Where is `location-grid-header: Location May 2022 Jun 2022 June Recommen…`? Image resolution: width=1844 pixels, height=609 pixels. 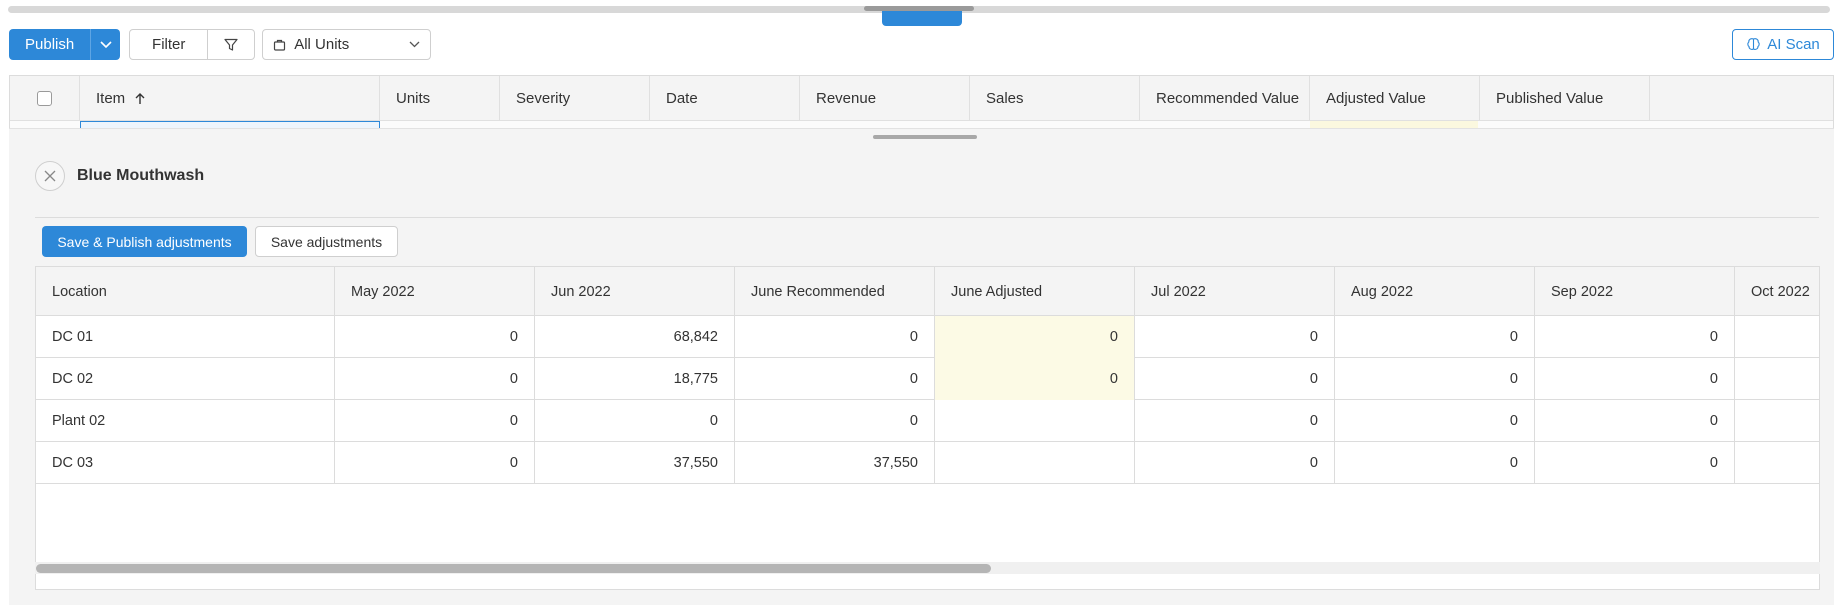
location-grid-header: Location May 2022 Jun 2022 June Recommen… is located at coordinates (927, 291).